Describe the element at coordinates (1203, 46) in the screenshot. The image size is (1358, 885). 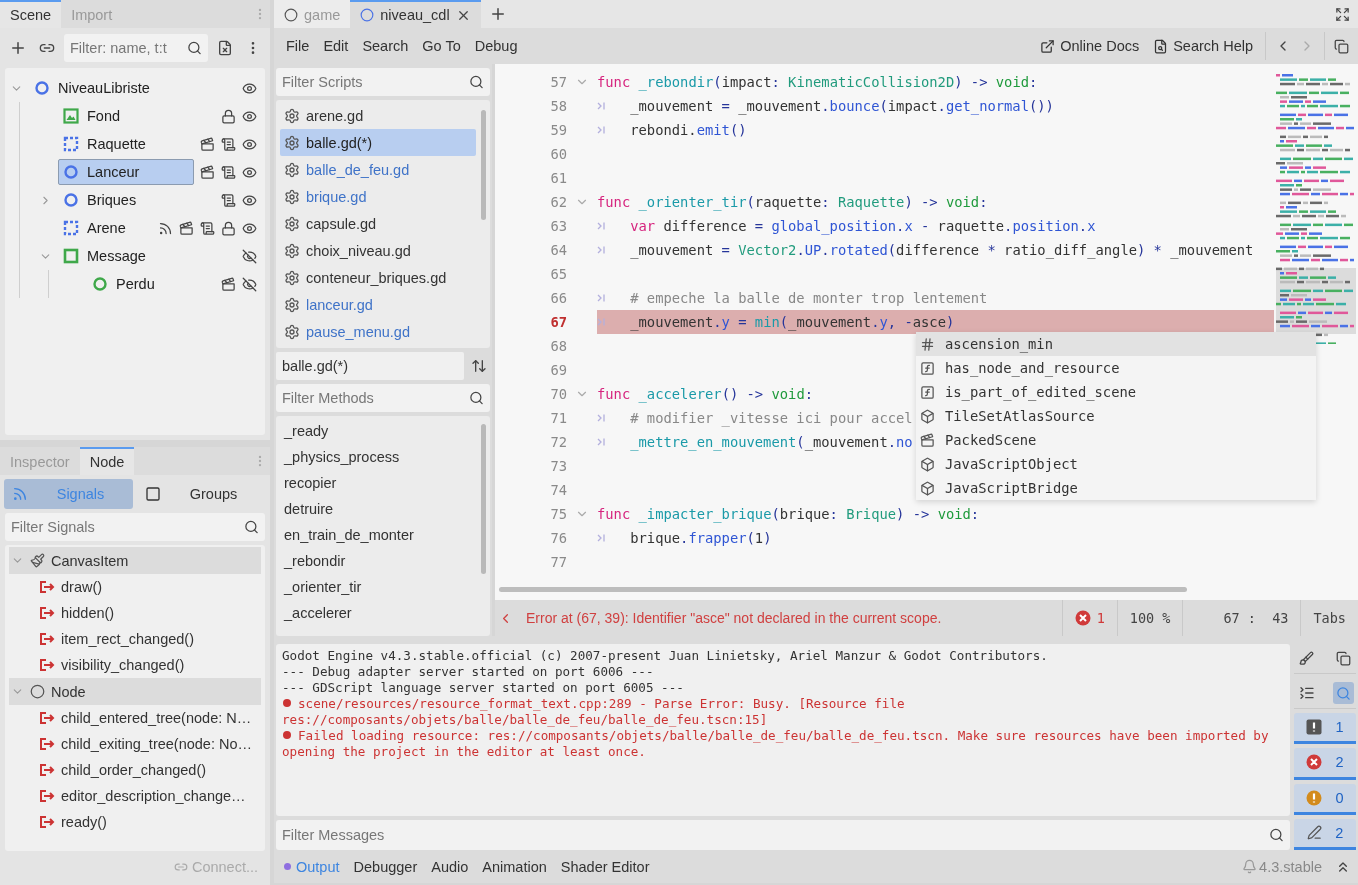
I see `help-button: Search Help` at that location.